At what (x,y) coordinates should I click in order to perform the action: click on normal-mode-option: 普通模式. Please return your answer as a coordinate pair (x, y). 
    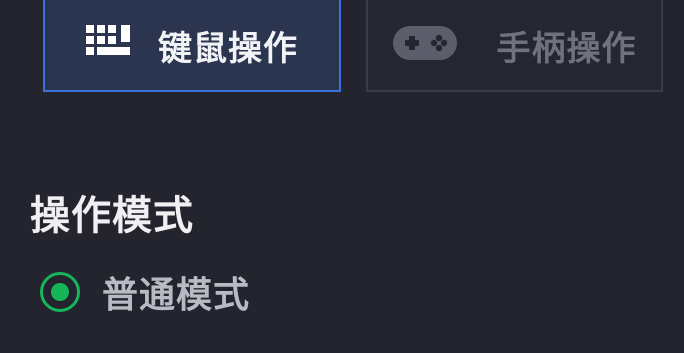
    Looking at the image, I should click on (145, 292).